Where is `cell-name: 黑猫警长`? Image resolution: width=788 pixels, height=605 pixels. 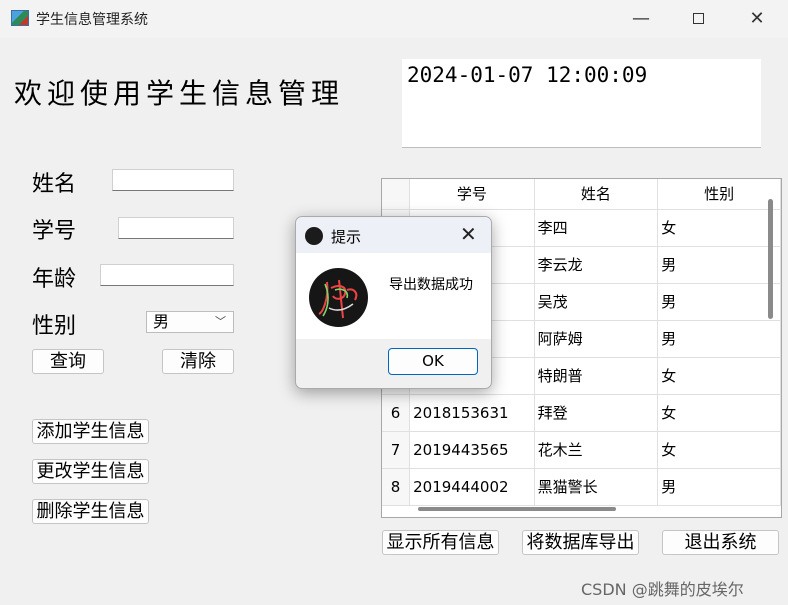 cell-name: 黑猫警长 is located at coordinates (596, 487).